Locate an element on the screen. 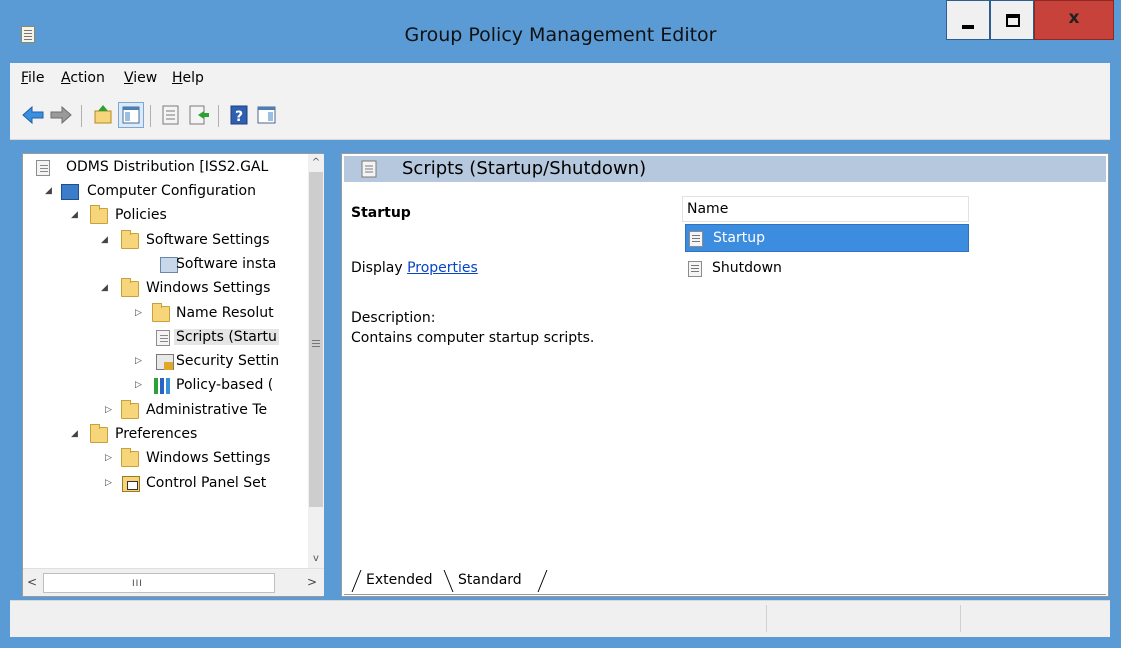 The image size is (1121, 648). help-button: ? is located at coordinates (239, 115).